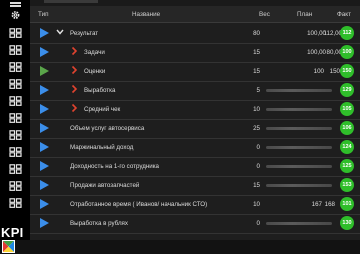  What do you see at coordinates (8, 246) in the screenshot?
I see `logo-mark-icon` at bounding box center [8, 246].